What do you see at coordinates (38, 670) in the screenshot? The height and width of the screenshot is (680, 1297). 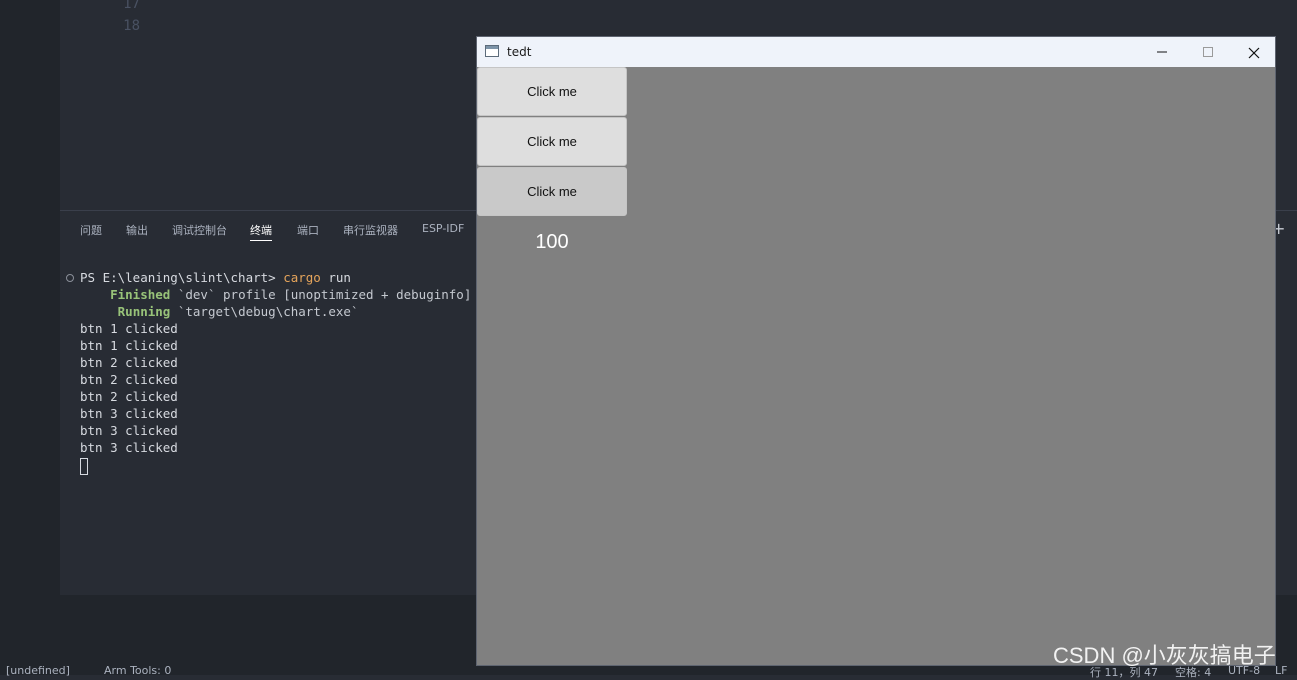 I see `status-undefined: [undefined]` at bounding box center [38, 670].